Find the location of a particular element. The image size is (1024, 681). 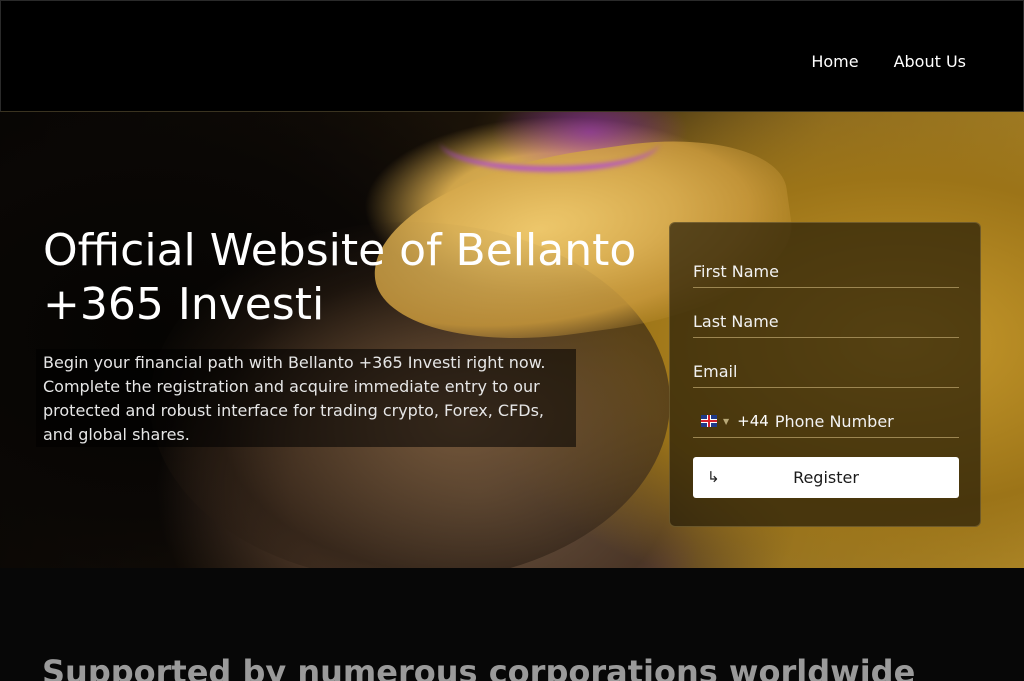

last-name-input is located at coordinates (826, 321).